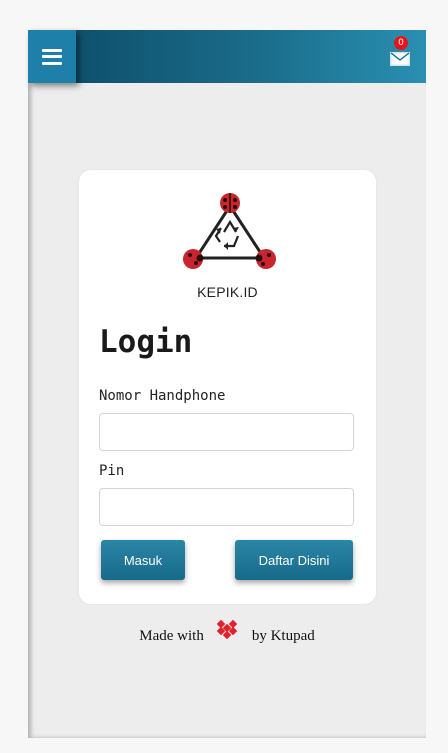 The image size is (448, 753). What do you see at coordinates (227, 292) in the screenshot?
I see `brand-name: KEPIK.ID` at bounding box center [227, 292].